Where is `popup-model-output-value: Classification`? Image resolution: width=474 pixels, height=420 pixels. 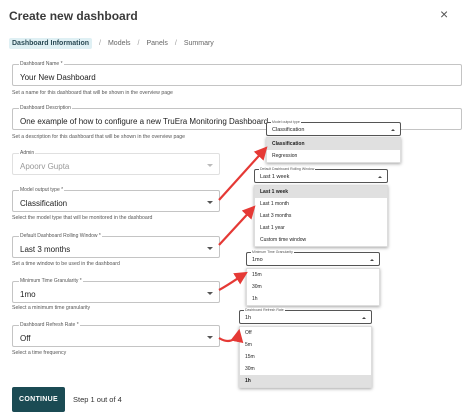 popup-model-output-value: Classification is located at coordinates (288, 130).